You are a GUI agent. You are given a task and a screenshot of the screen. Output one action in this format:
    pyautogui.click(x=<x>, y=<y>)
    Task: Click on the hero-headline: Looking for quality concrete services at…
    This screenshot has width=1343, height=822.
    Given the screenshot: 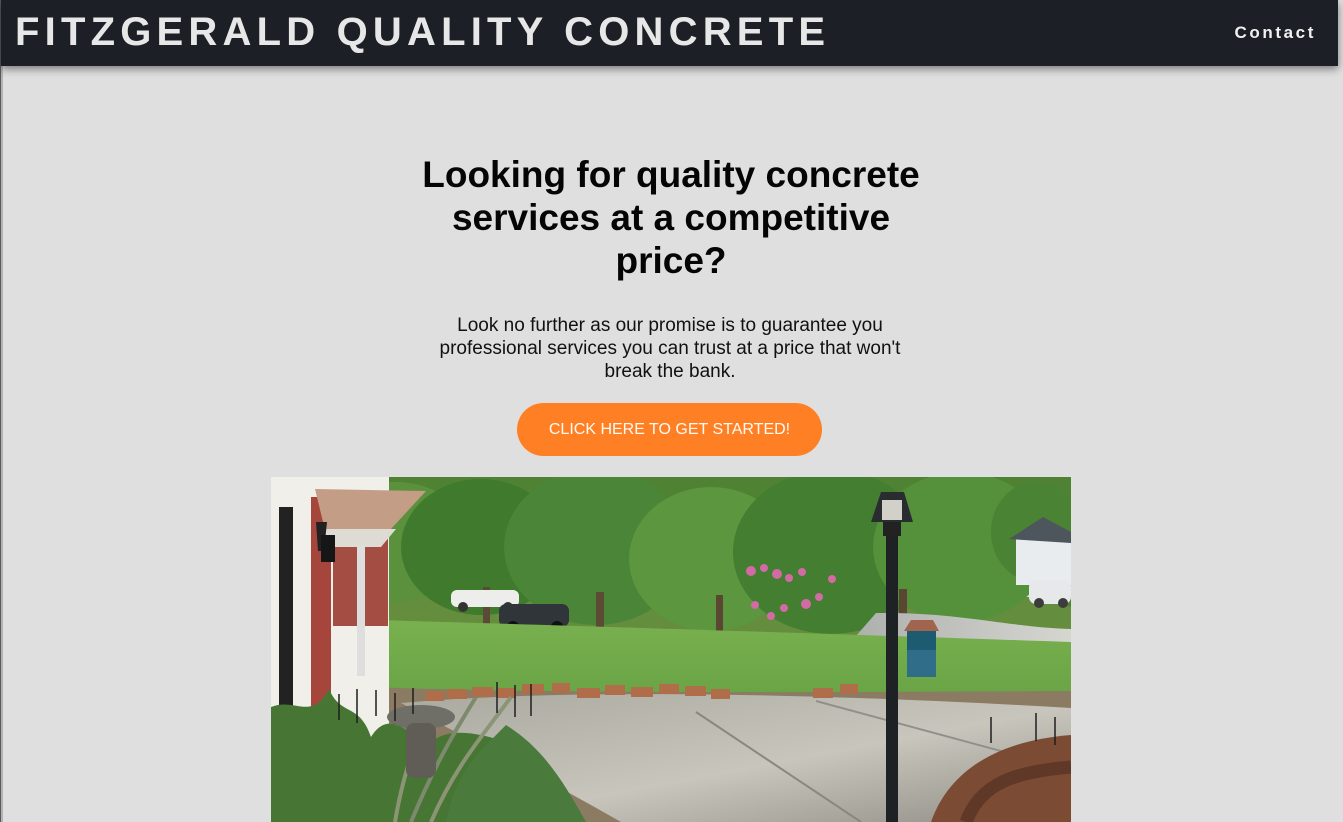 What is the action you would take?
    pyautogui.click(x=671, y=217)
    